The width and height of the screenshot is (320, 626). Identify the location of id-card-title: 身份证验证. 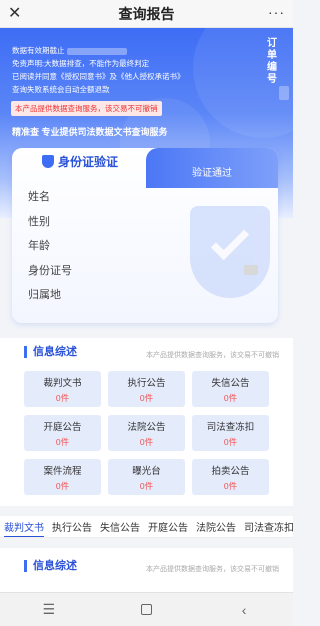
(81, 161).